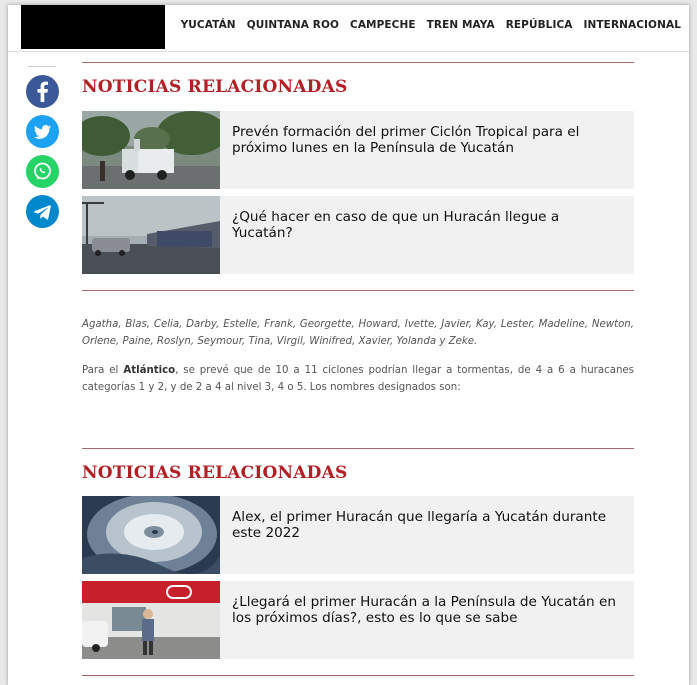 The image size is (697, 685). Describe the element at coordinates (93, 27) in the screenshot. I see `site-logo` at that location.